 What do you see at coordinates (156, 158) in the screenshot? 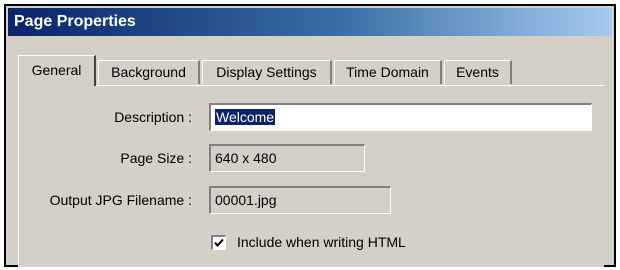
I see `page-size-label: Page Size :` at bounding box center [156, 158].